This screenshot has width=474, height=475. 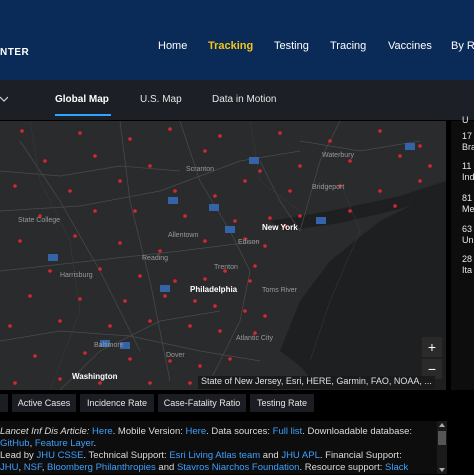 What do you see at coordinates (442, 447) in the screenshot?
I see `footer-scrollbar` at bounding box center [442, 447].